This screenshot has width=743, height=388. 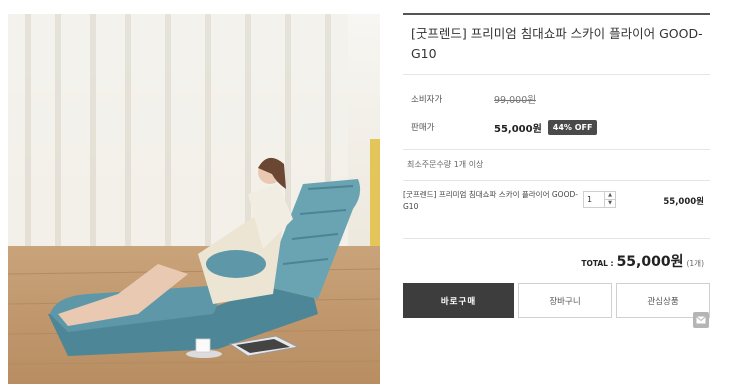 What do you see at coordinates (518, 129) in the screenshot?
I see `sale-price: 55,000원` at bounding box center [518, 129].